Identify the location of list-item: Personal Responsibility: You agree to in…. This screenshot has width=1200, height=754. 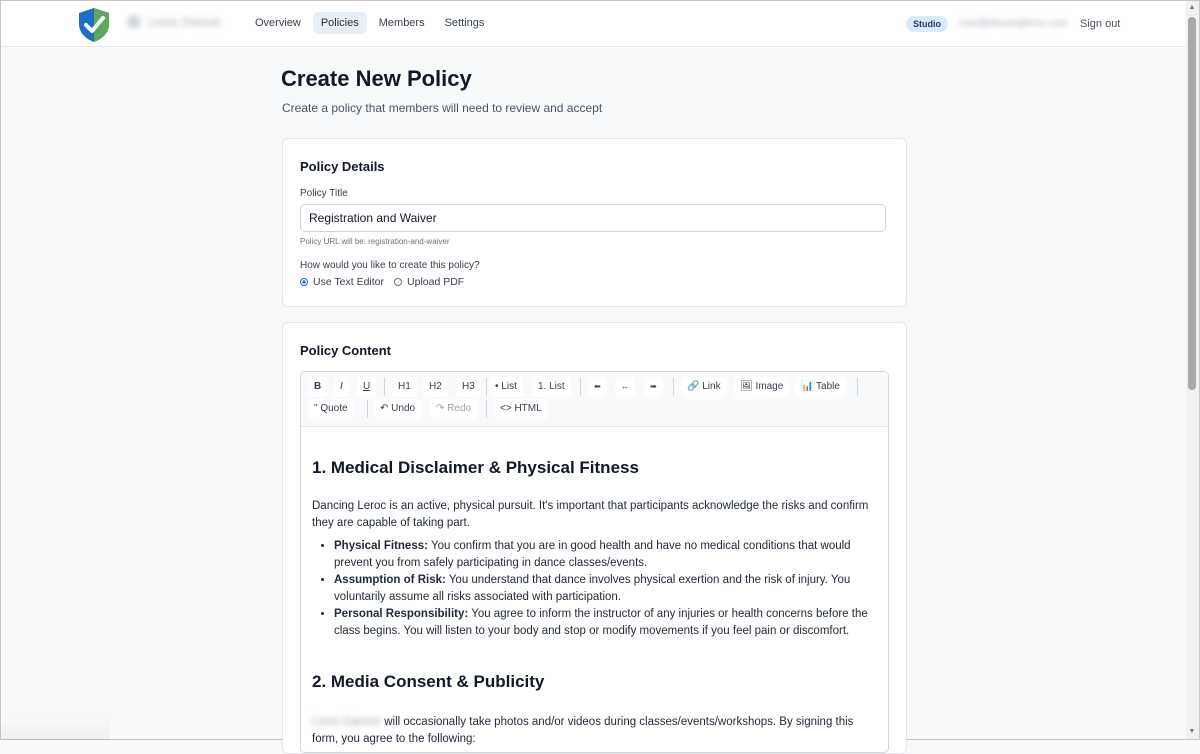
(604, 623).